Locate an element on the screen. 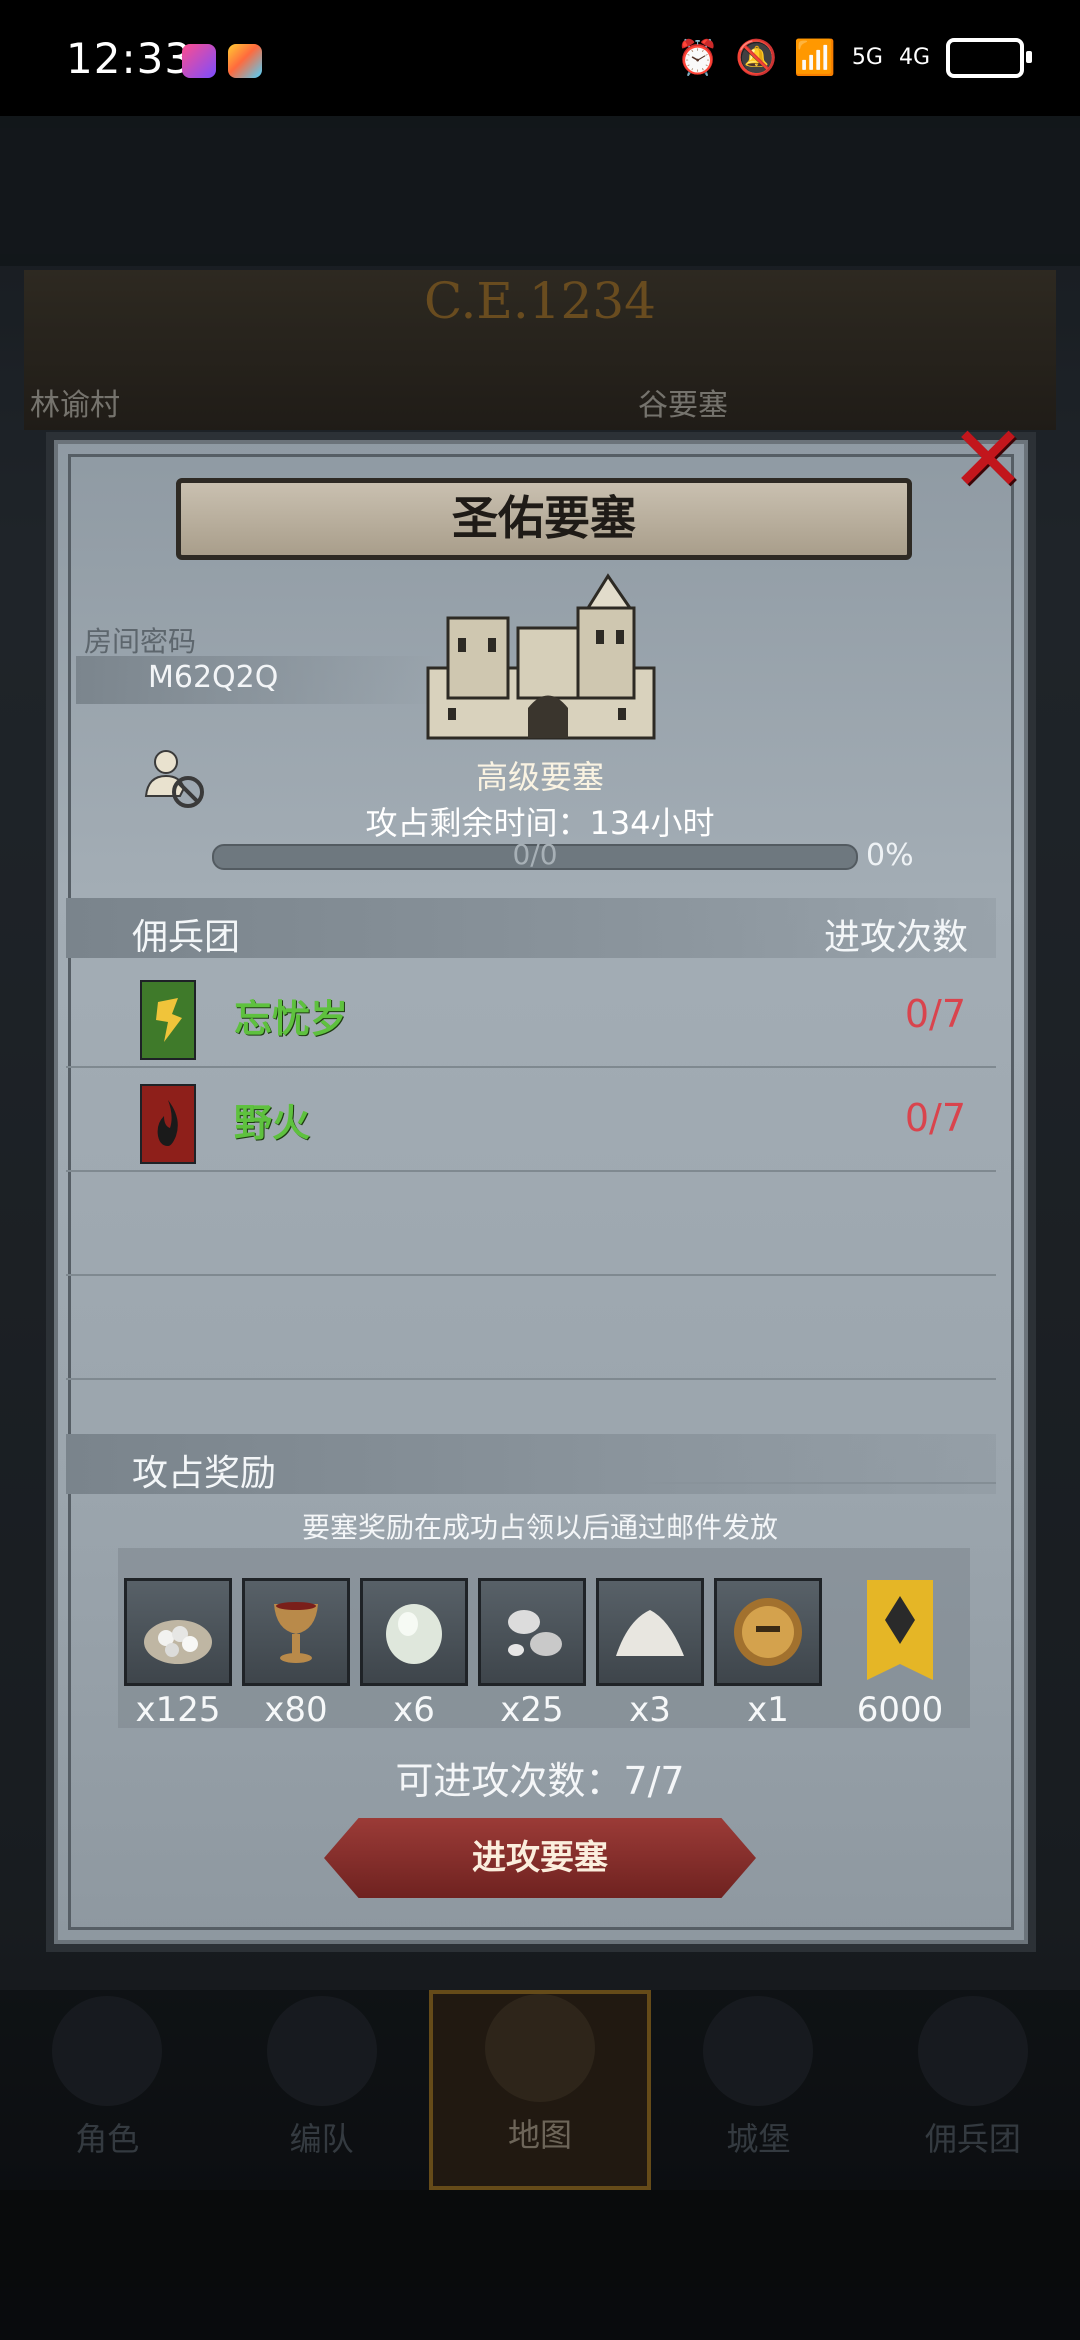  reward-item: x1 is located at coordinates (768, 1654).